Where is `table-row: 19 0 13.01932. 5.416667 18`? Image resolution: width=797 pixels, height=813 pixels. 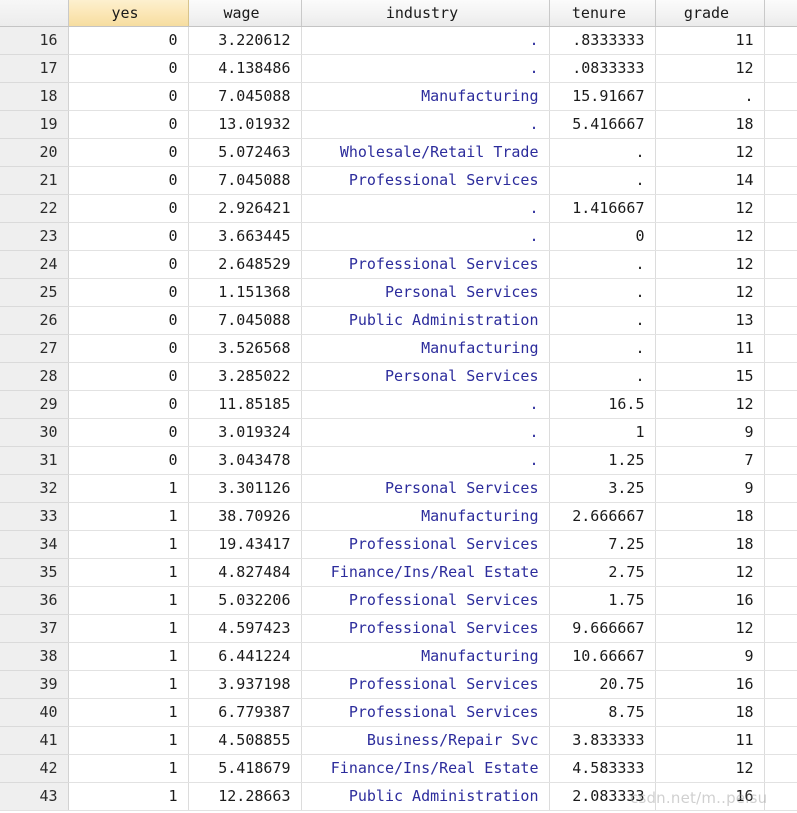 table-row: 19 0 13.01932. 5.416667 18 is located at coordinates (398, 124).